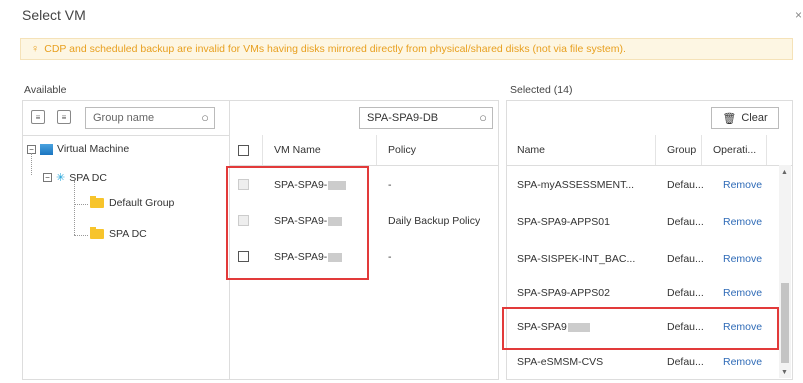 This screenshot has height=383, width=803. I want to click on table-row: SPA-SPA9-APPS02 Defau... Remove, so click(649, 293).